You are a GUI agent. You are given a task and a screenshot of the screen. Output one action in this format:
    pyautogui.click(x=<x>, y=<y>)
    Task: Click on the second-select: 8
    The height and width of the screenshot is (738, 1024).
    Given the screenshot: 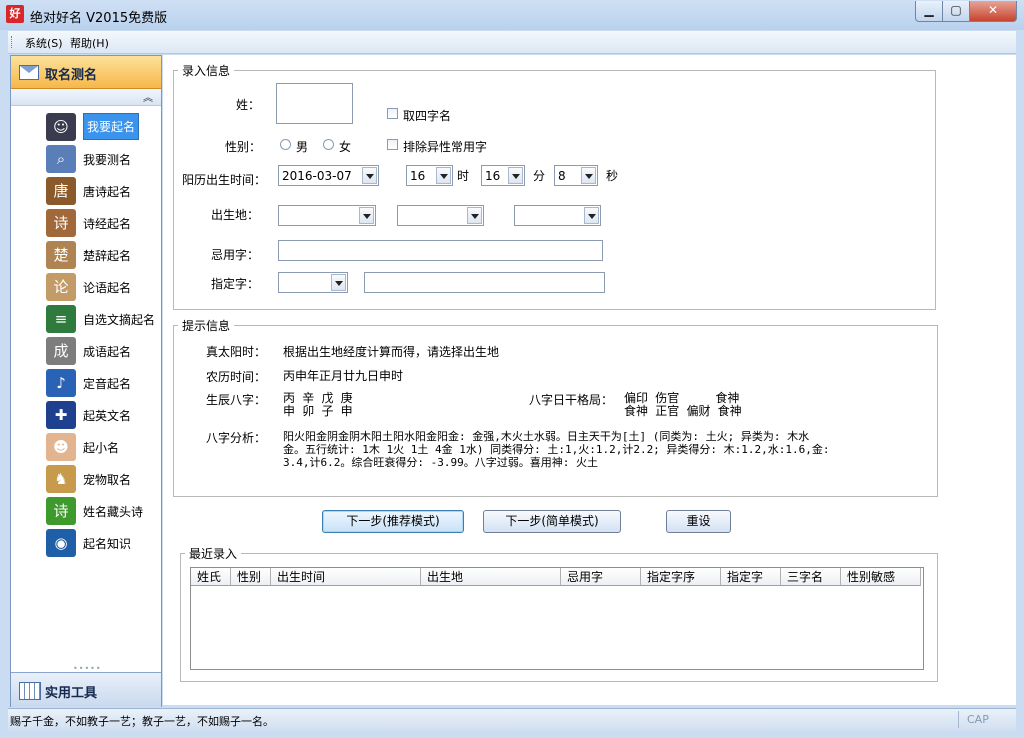 What is the action you would take?
    pyautogui.click(x=576, y=175)
    